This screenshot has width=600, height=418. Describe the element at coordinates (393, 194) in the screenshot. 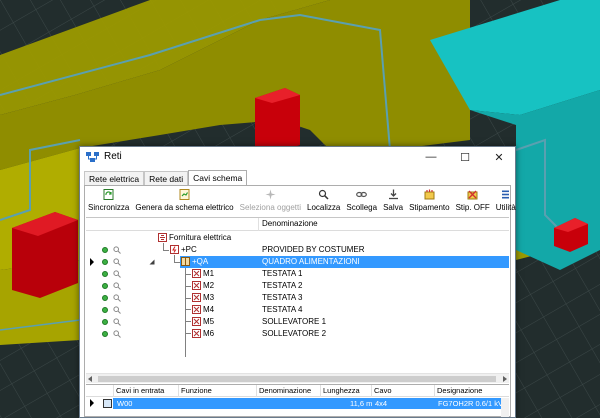

I see `save-download-icon` at that location.